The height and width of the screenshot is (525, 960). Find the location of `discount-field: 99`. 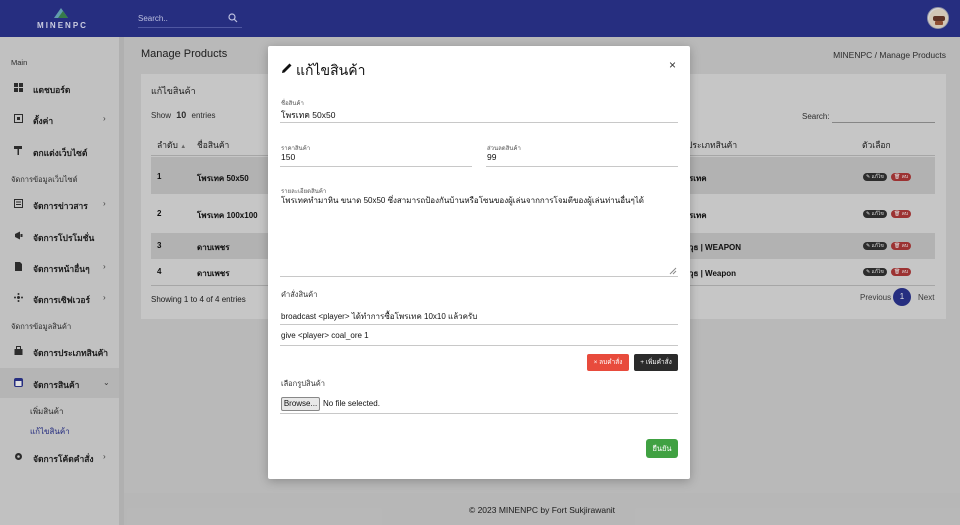

discount-field: 99 is located at coordinates (491, 157).